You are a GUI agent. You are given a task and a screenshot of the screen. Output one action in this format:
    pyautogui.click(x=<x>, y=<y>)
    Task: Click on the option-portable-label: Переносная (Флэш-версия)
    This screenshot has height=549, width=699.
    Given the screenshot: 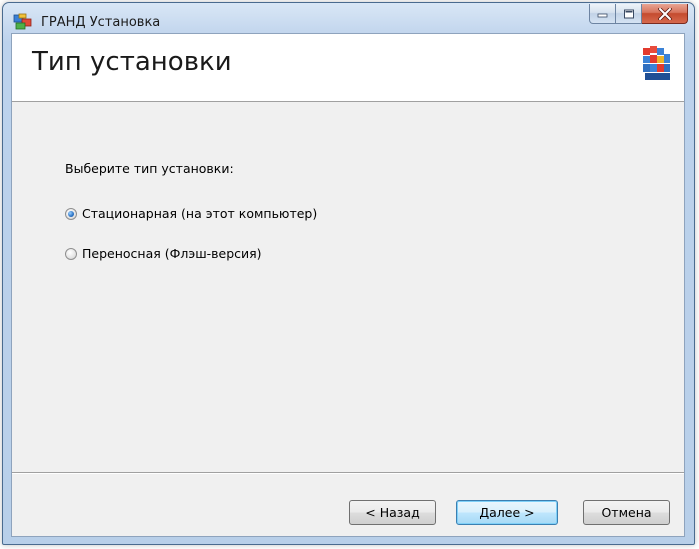 What is the action you would take?
    pyautogui.click(x=172, y=253)
    